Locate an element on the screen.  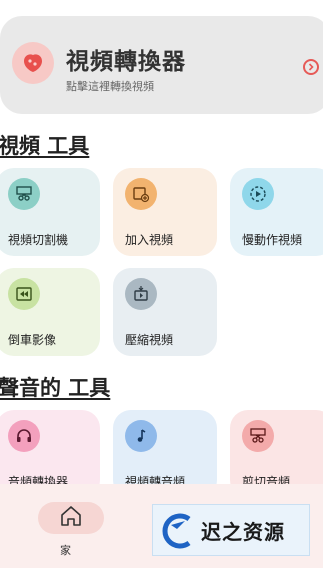
watermark: 迟之资源 is located at coordinates (231, 530).